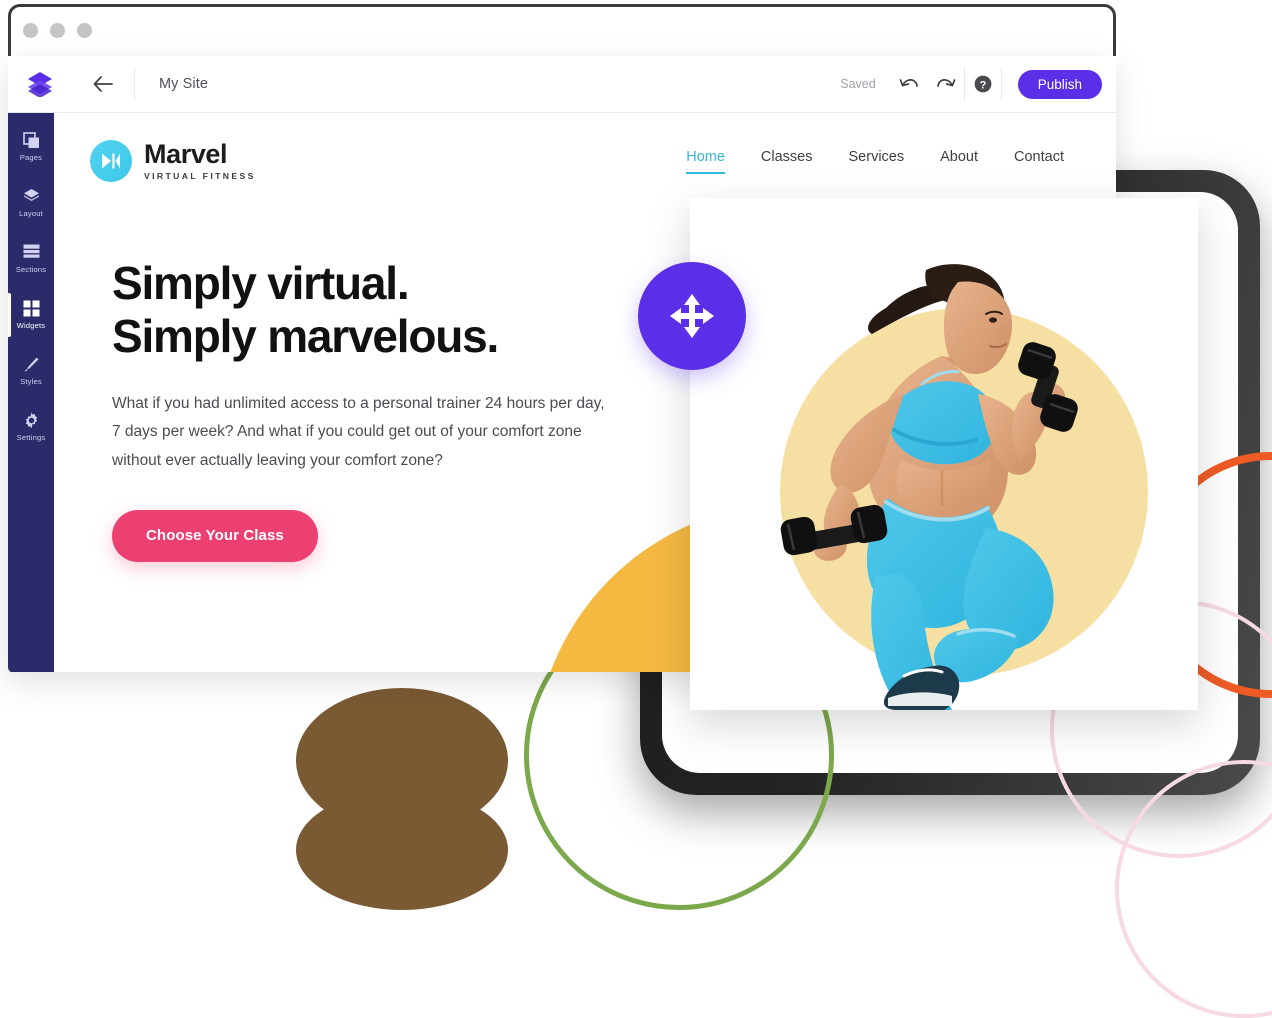 The width and height of the screenshot is (1272, 1018). I want to click on sections-icon, so click(31, 252).